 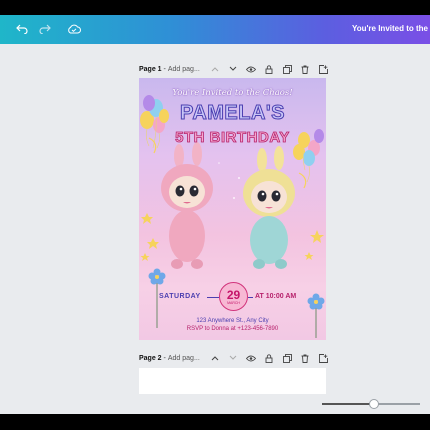 I want to click on page-1-actions, so click(x=269, y=69).